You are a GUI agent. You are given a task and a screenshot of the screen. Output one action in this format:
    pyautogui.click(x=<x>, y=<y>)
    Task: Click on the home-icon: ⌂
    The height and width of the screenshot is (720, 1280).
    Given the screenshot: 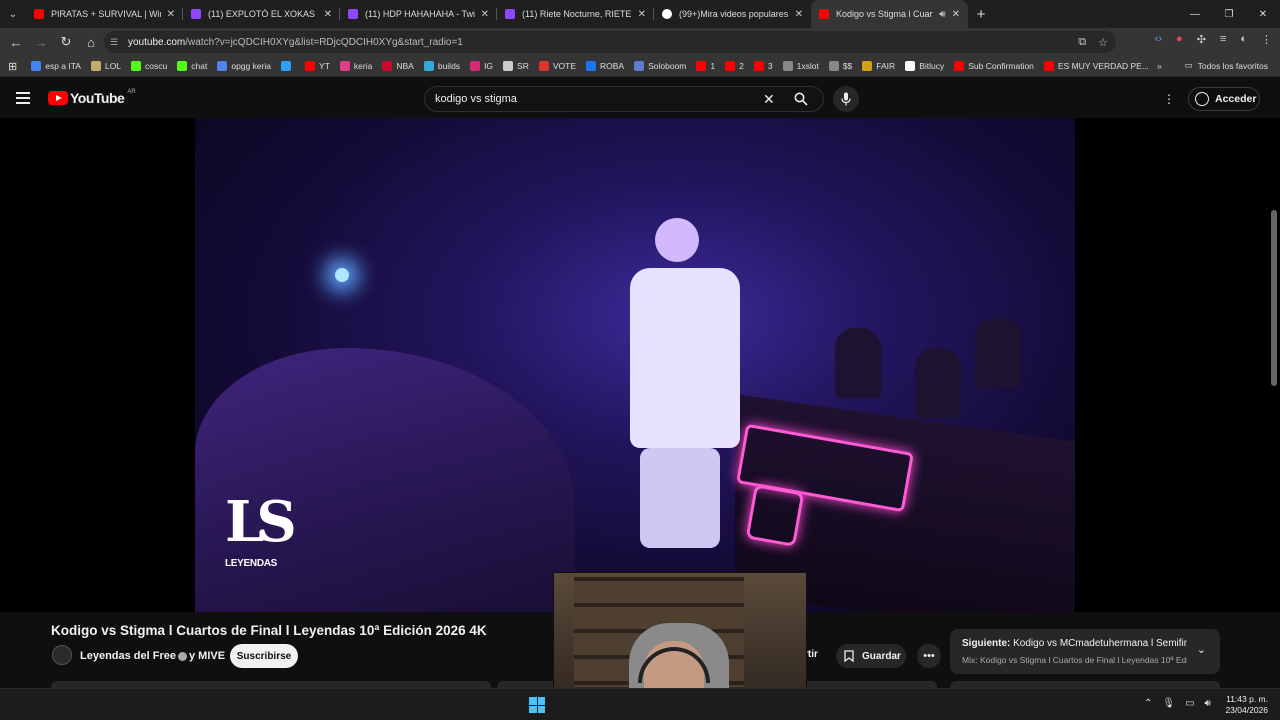 What is the action you would take?
    pyautogui.click(x=91, y=42)
    